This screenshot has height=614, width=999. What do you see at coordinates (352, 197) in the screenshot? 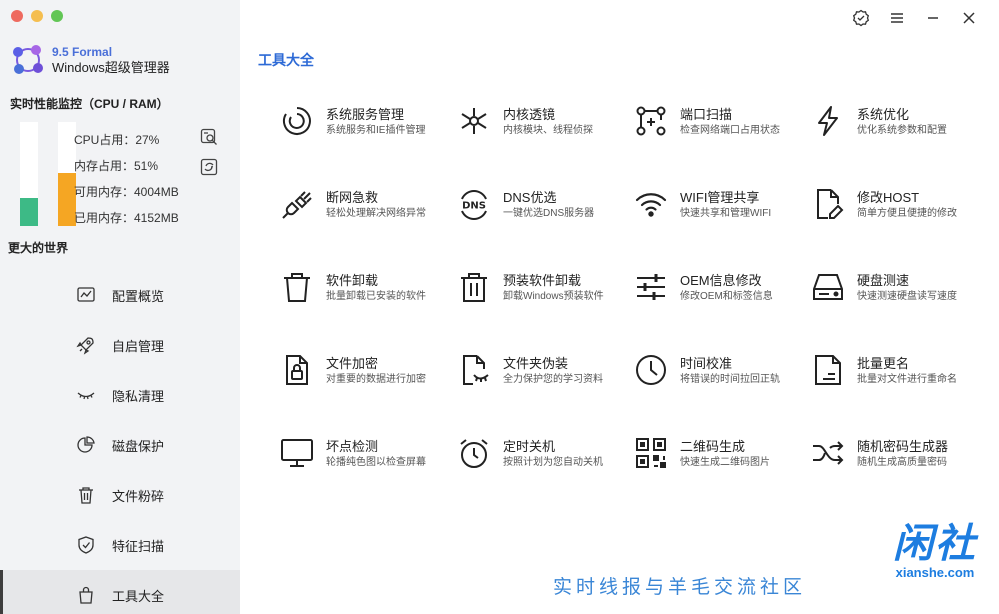
I see `tool-name: 断网急救` at bounding box center [352, 197].